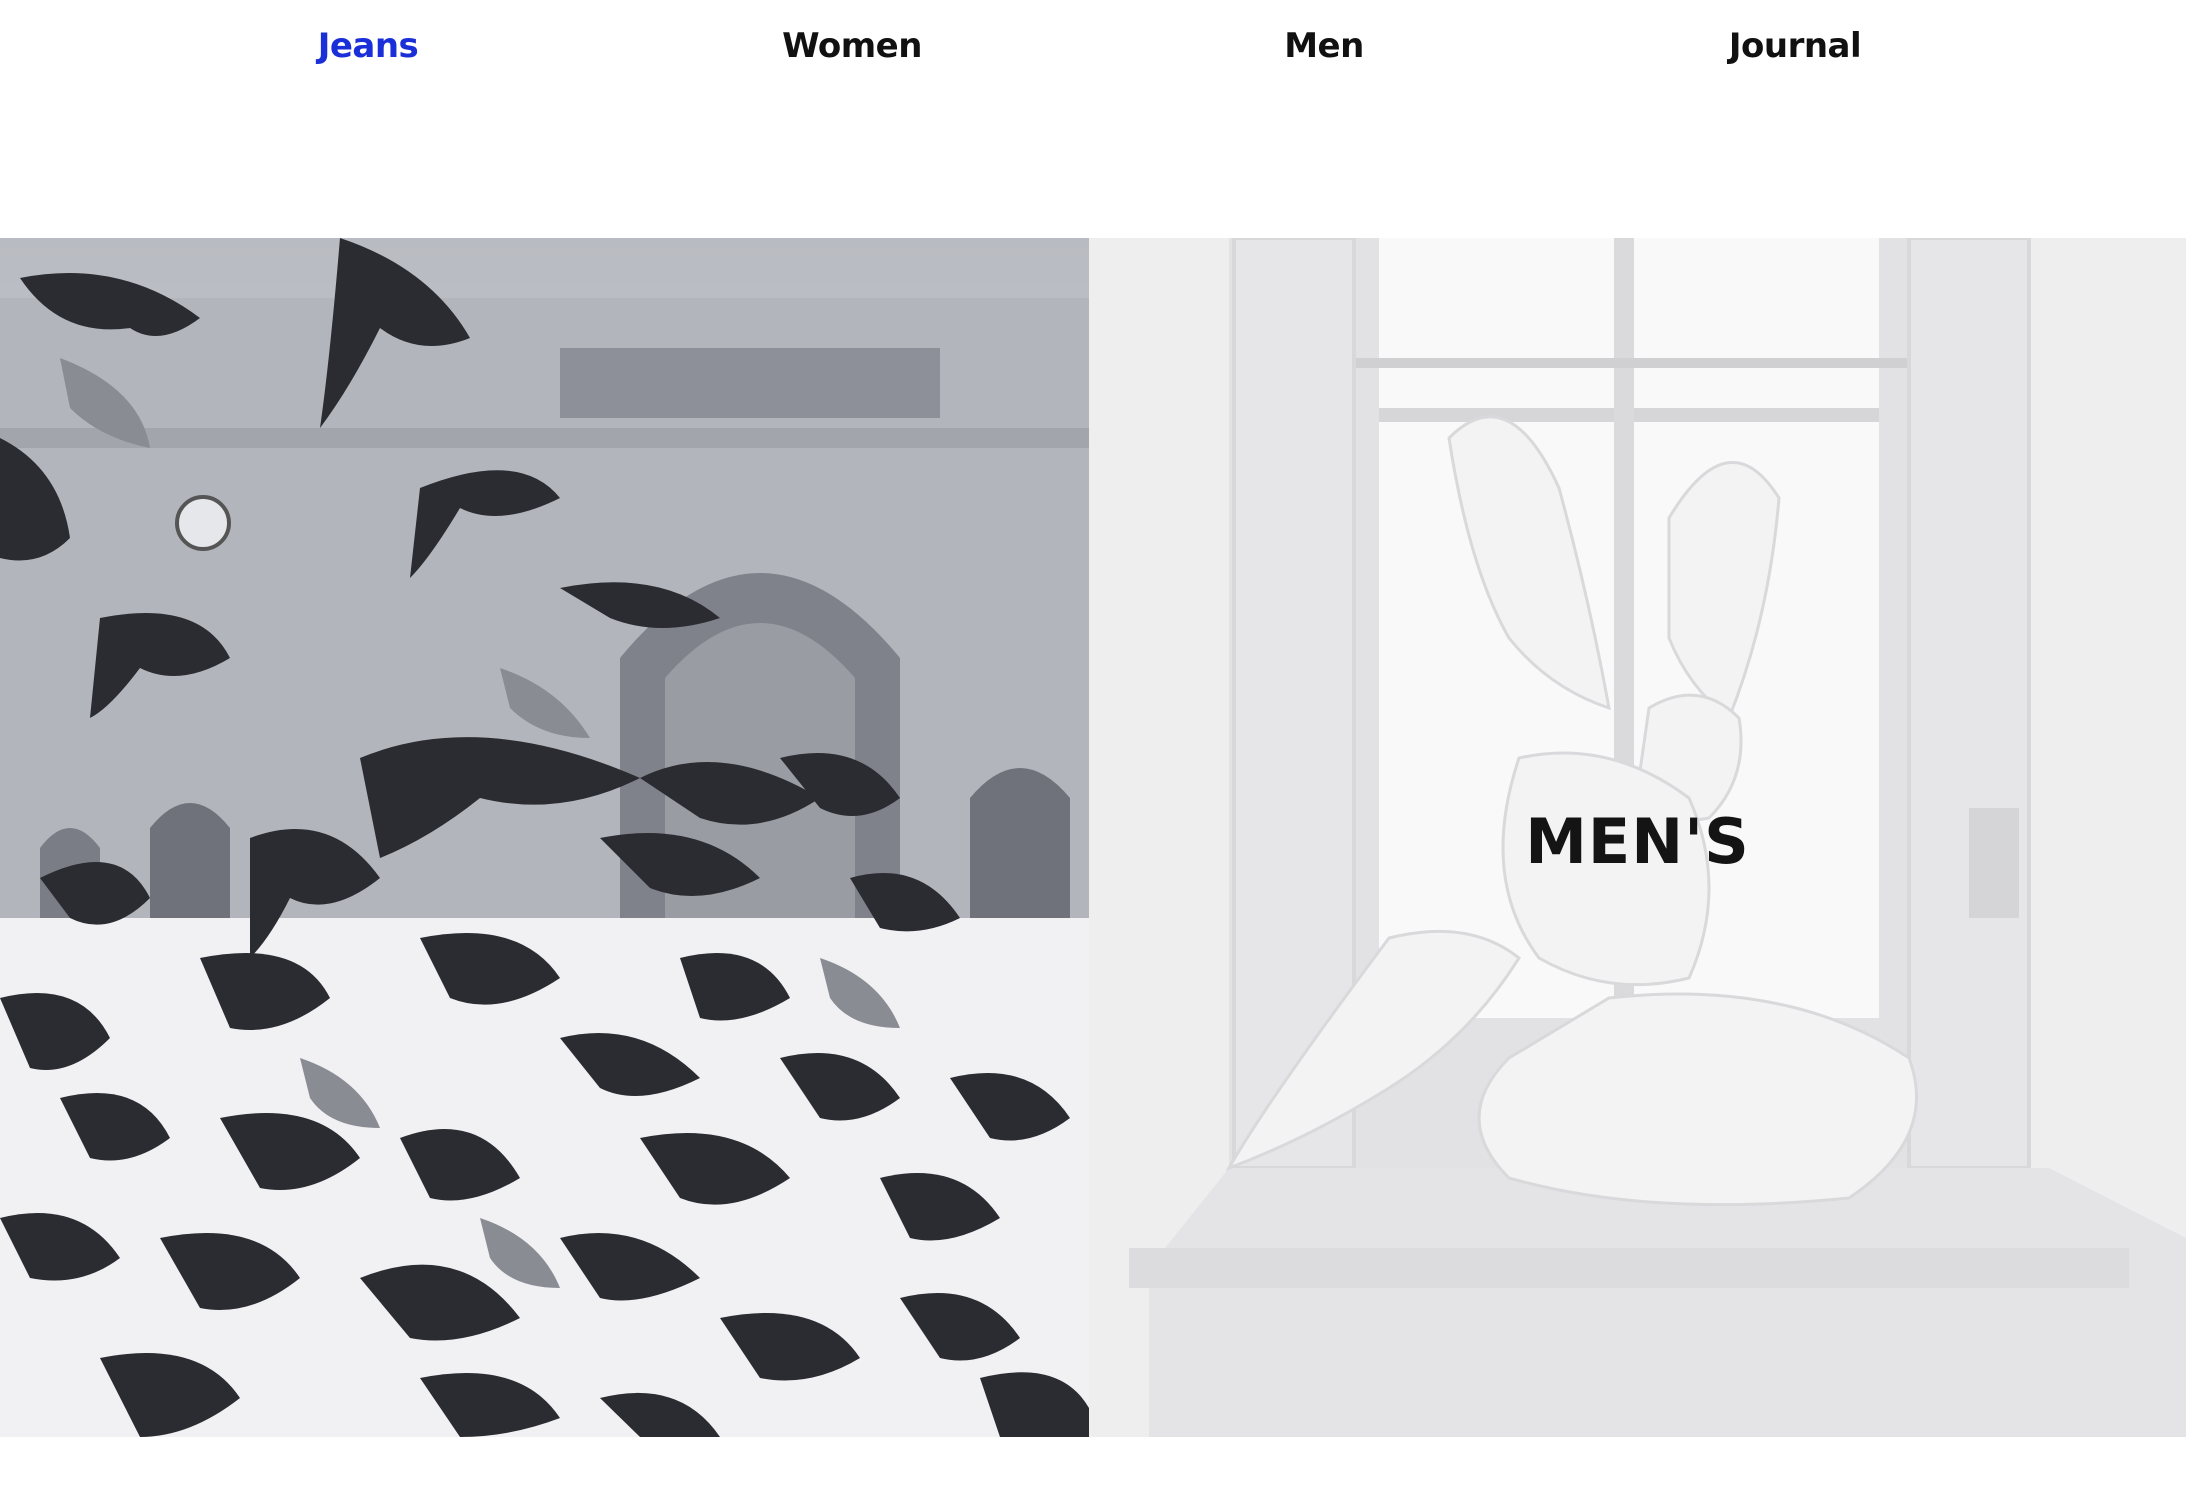 This screenshot has width=2186, height=1492. What do you see at coordinates (1637, 841) in the screenshot?
I see `mens-collection-title: MEN'S` at bounding box center [1637, 841].